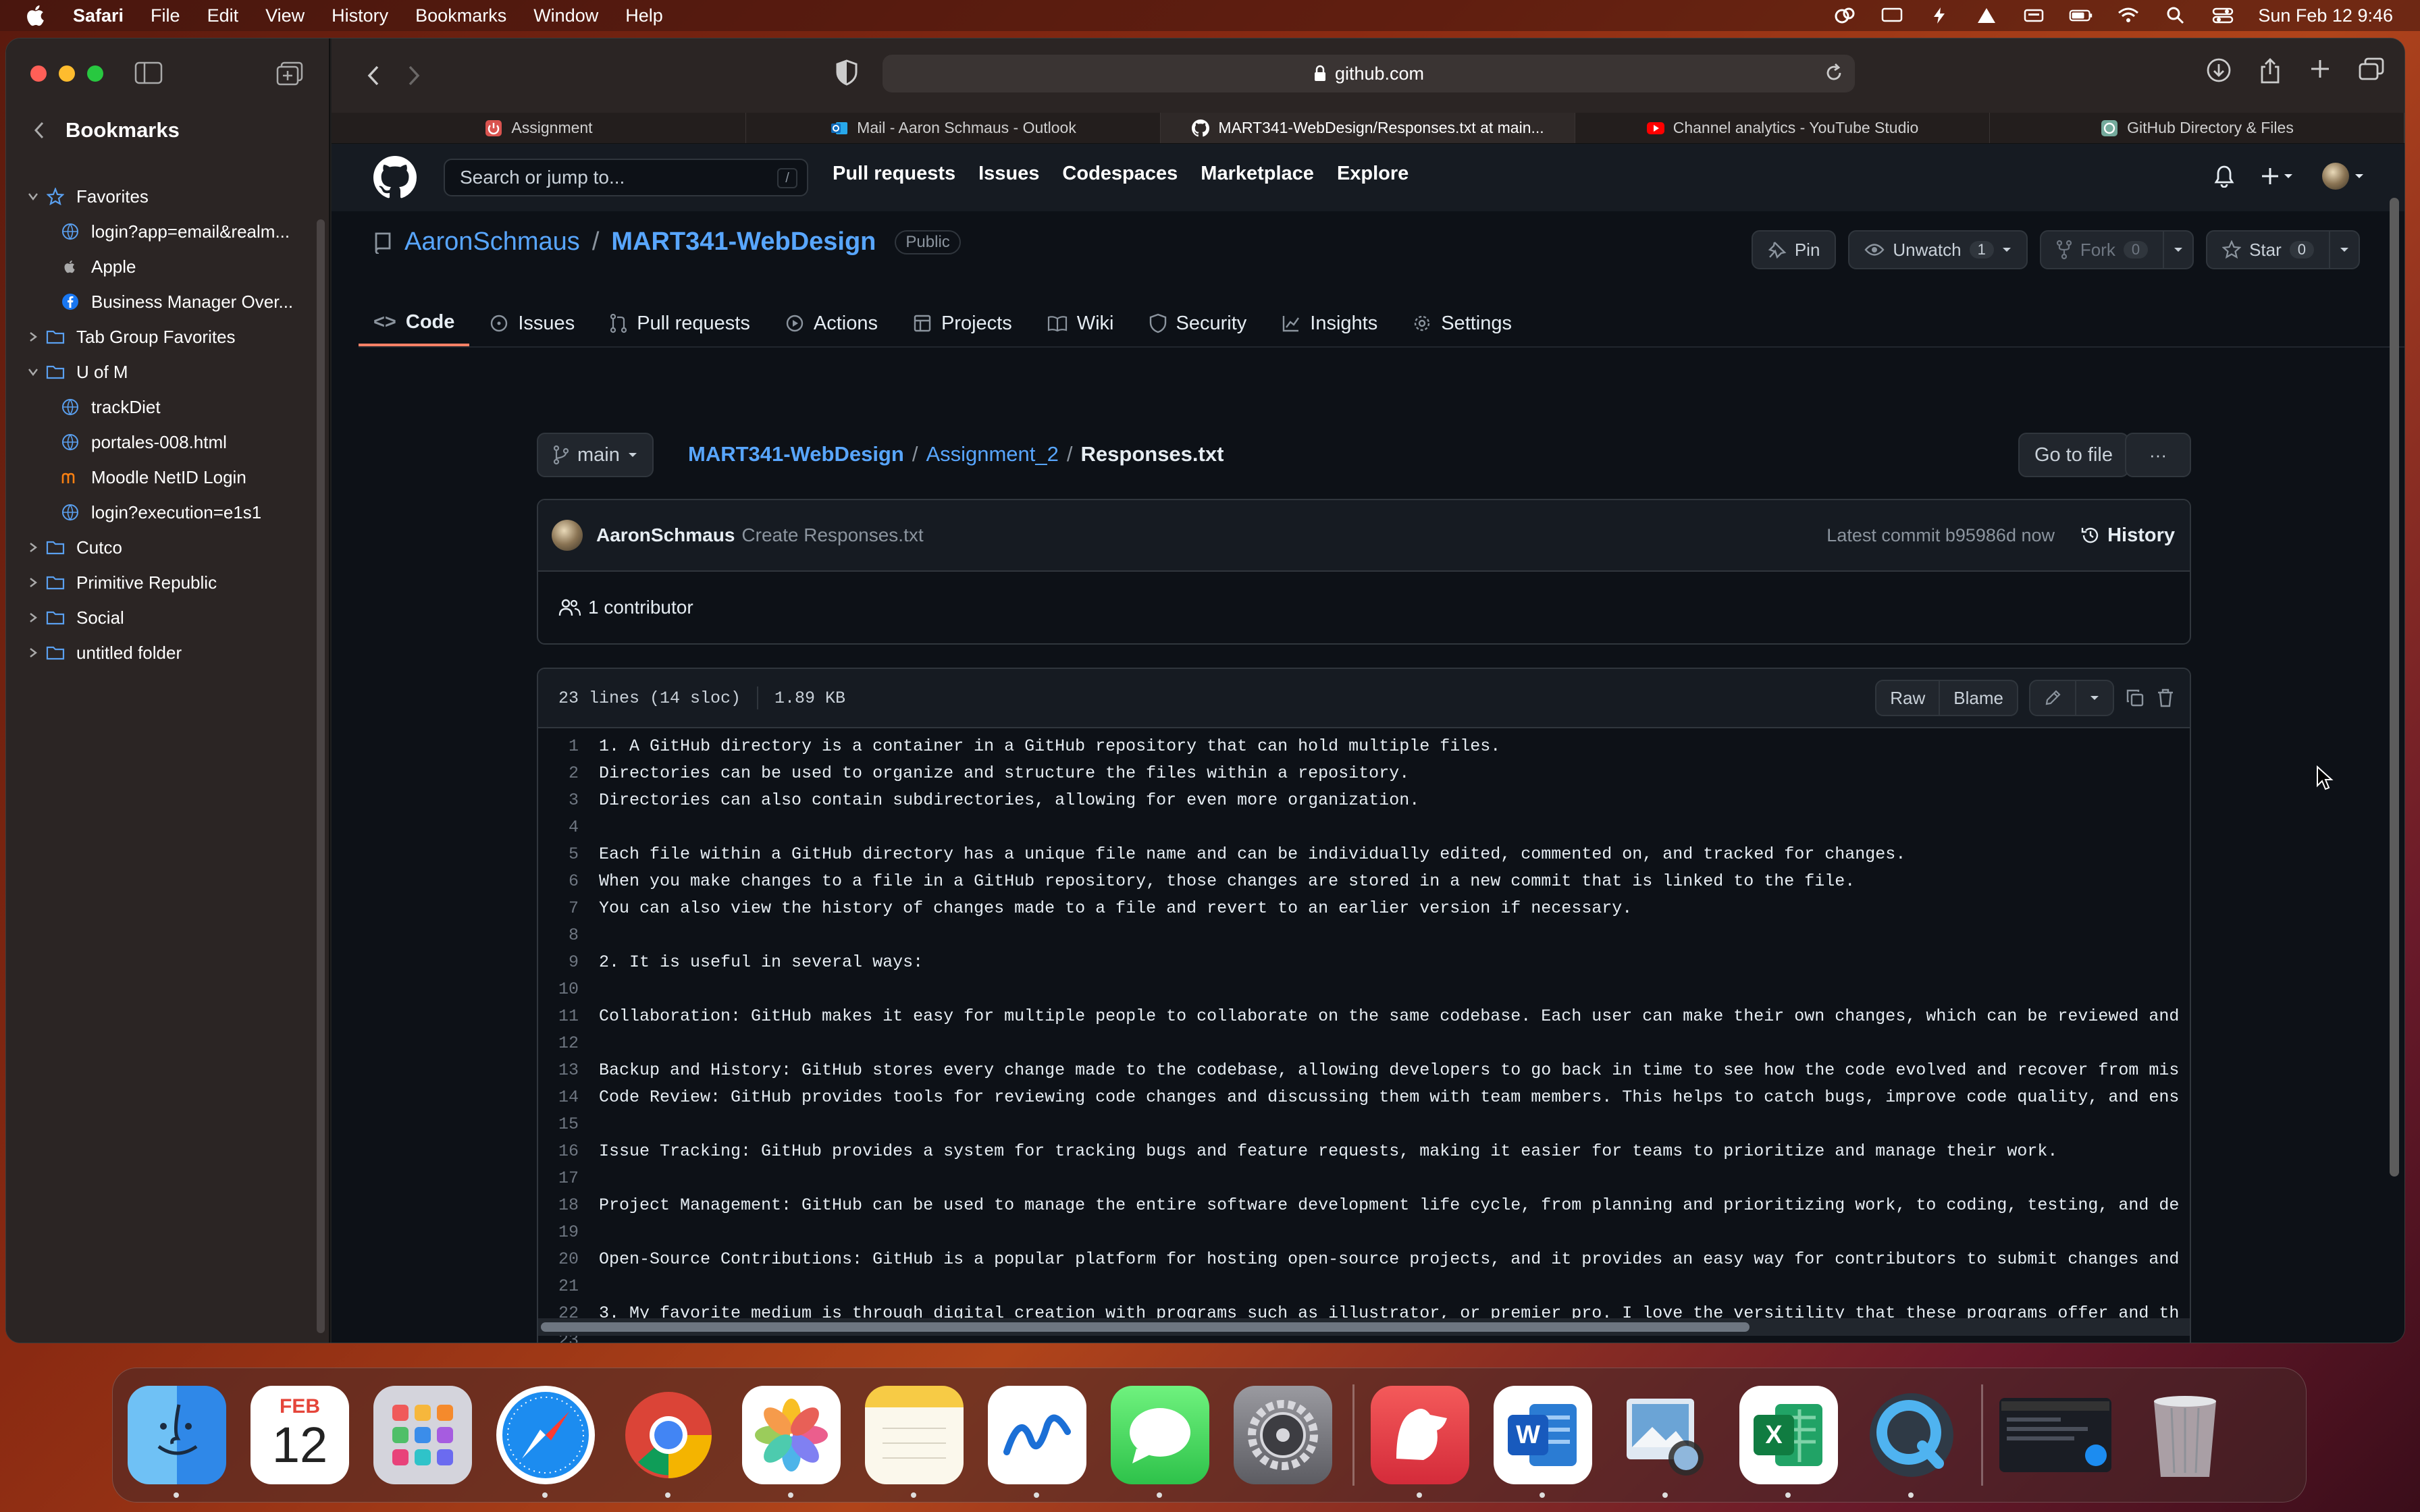 This screenshot has height=1512, width=2420. Describe the element at coordinates (2102, 249) in the screenshot. I see `fork-button: Fork 0` at that location.